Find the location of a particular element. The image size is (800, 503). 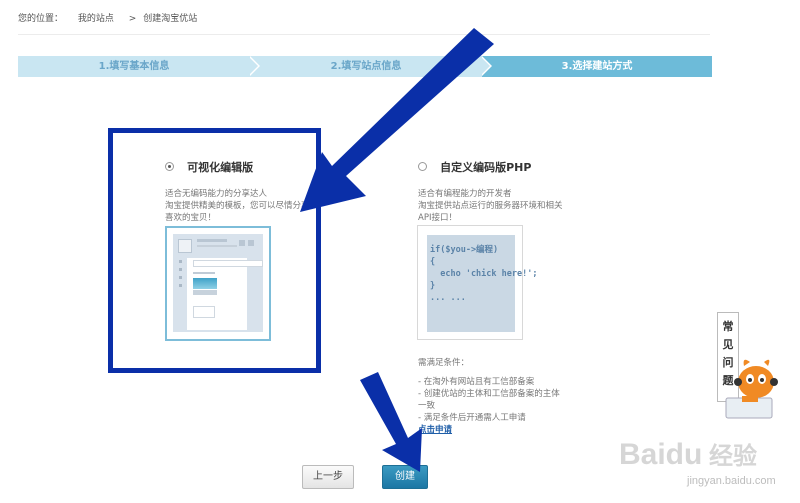

svg-text: jingyan.baidu.com is located at coordinates (731, 481).